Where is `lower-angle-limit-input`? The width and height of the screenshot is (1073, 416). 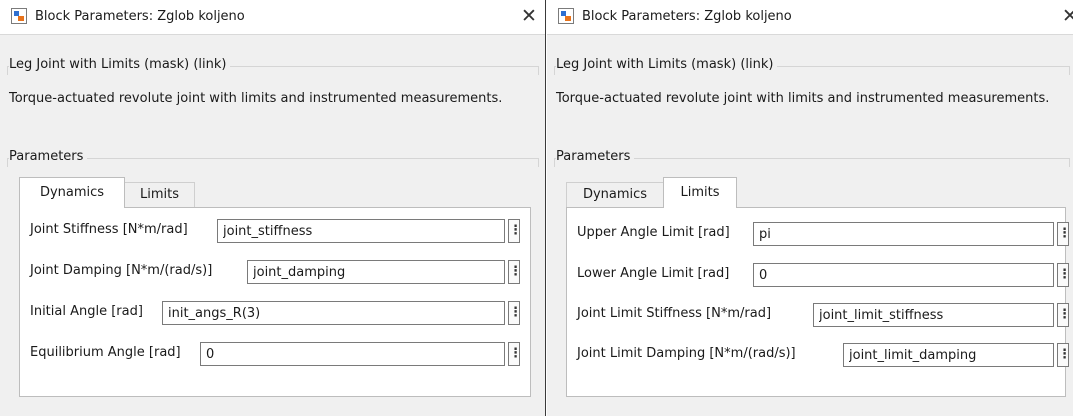 lower-angle-limit-input is located at coordinates (903, 275).